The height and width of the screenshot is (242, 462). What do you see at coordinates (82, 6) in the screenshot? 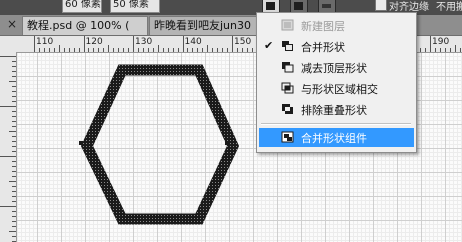
I see `shape-width-field: 60 像素` at bounding box center [82, 6].